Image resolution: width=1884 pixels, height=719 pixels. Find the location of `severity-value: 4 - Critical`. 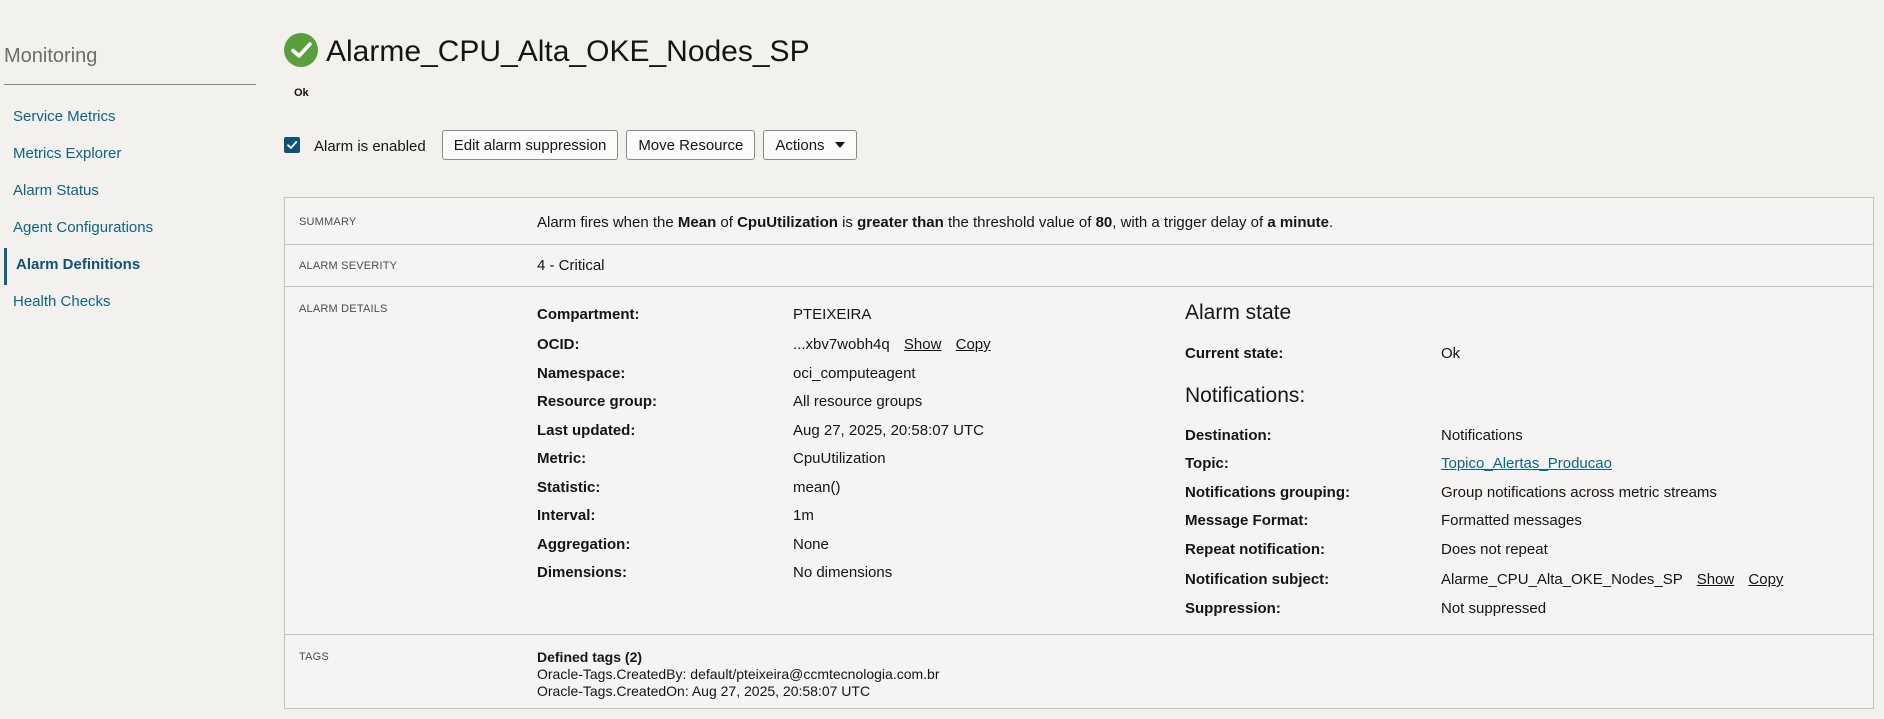

severity-value: 4 - Critical is located at coordinates (571, 265).